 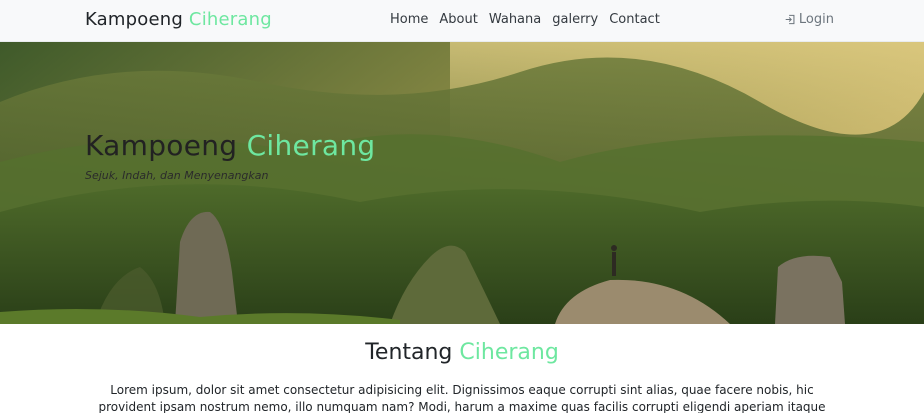 I want to click on nav-link-gallery: galerry, so click(x=575, y=19).